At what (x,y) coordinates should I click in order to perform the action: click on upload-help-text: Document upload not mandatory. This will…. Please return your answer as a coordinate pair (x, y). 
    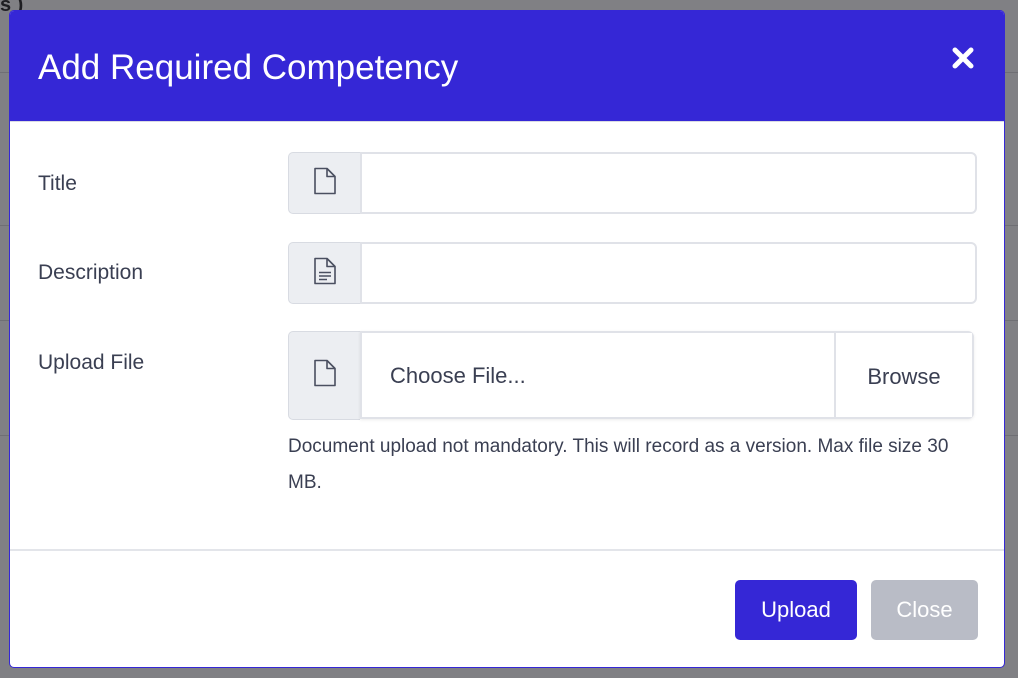
    Looking at the image, I should click on (618, 464).